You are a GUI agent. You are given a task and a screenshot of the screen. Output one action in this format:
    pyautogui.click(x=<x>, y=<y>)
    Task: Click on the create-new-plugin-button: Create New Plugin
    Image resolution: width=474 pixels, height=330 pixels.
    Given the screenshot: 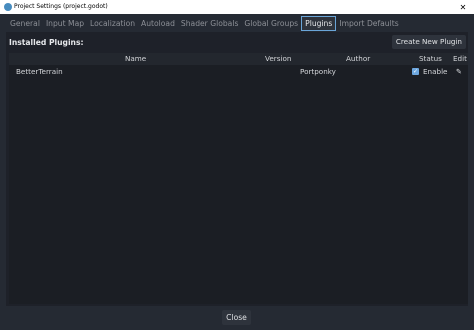 What is the action you would take?
    pyautogui.click(x=428, y=42)
    